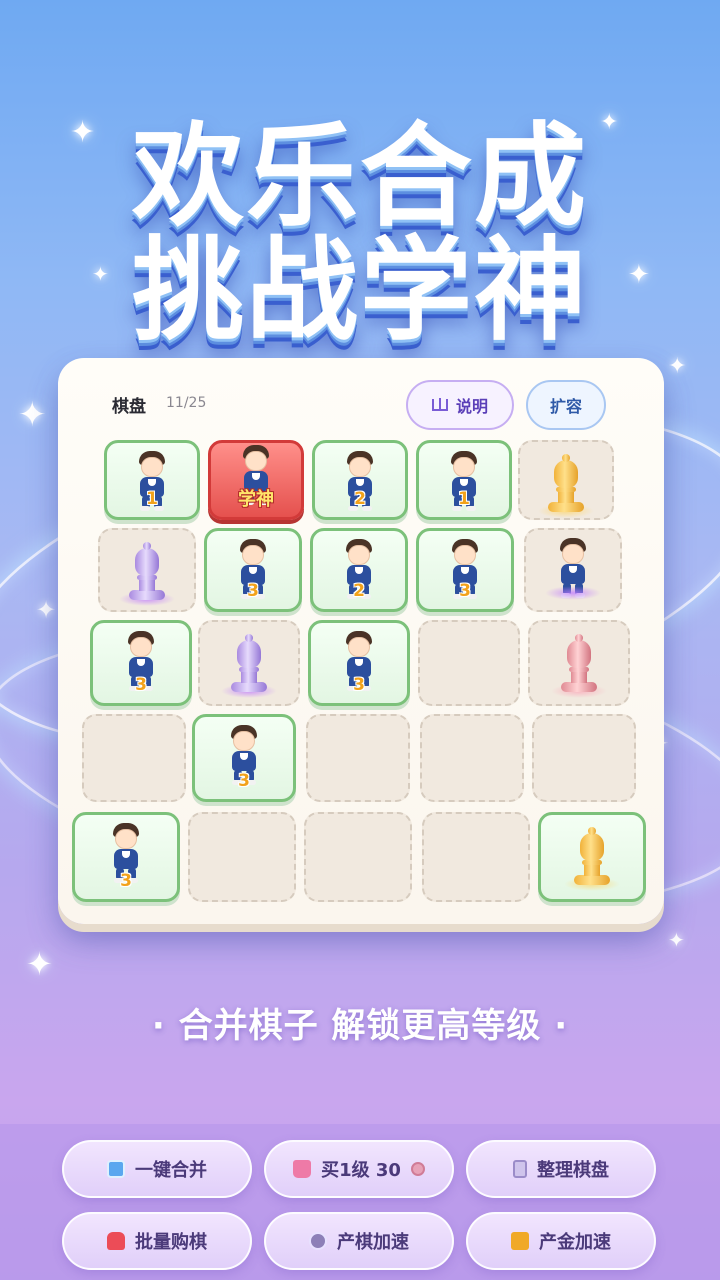  I want to click on speed-gold-label: 产金加速, so click(575, 1242).